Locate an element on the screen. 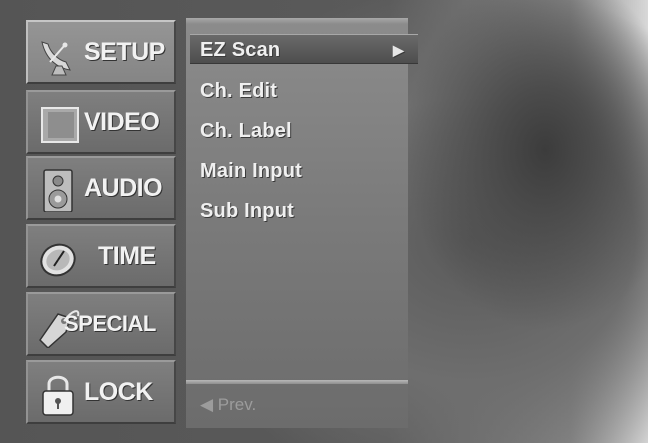 Image resolution: width=648 pixels, height=443 pixels. menu-item-main-input: Main Input is located at coordinates (251, 171).